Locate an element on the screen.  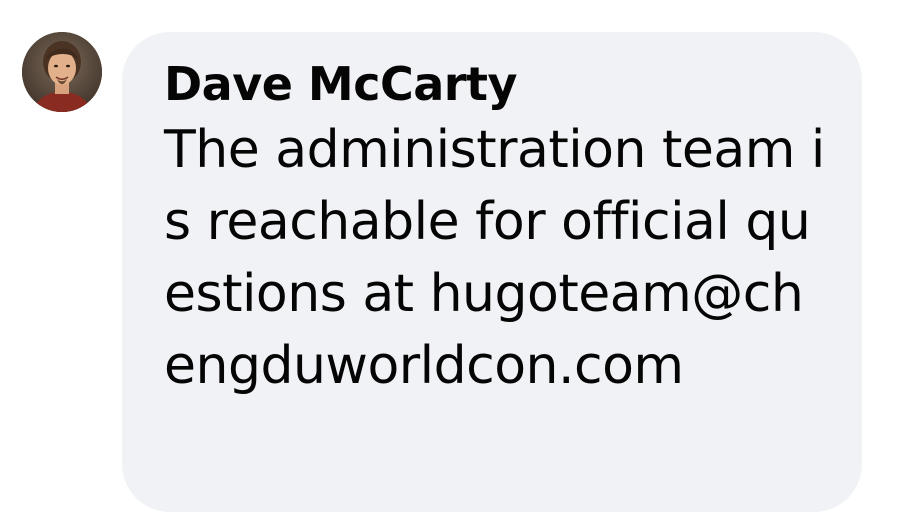
avatar is located at coordinates (62, 72).